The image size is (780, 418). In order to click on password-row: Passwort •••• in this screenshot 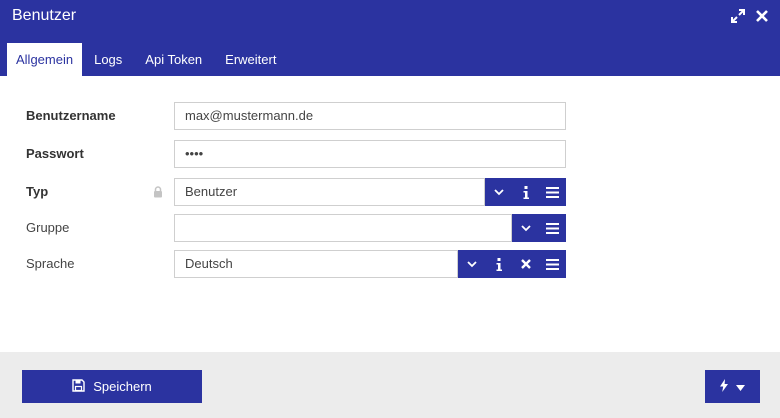, I will do `click(390, 154)`.